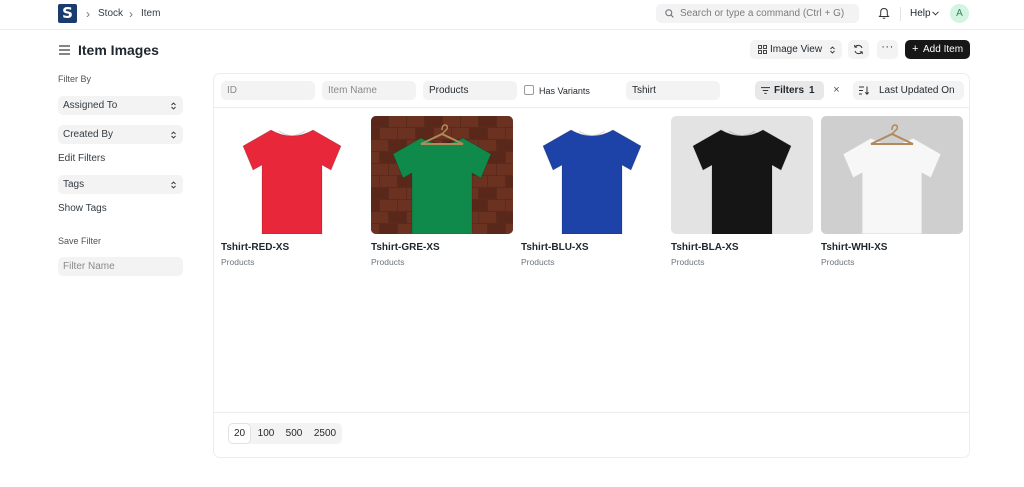 This screenshot has width=1024, height=487. What do you see at coordinates (767, 13) in the screenshot?
I see `search-input` at bounding box center [767, 13].